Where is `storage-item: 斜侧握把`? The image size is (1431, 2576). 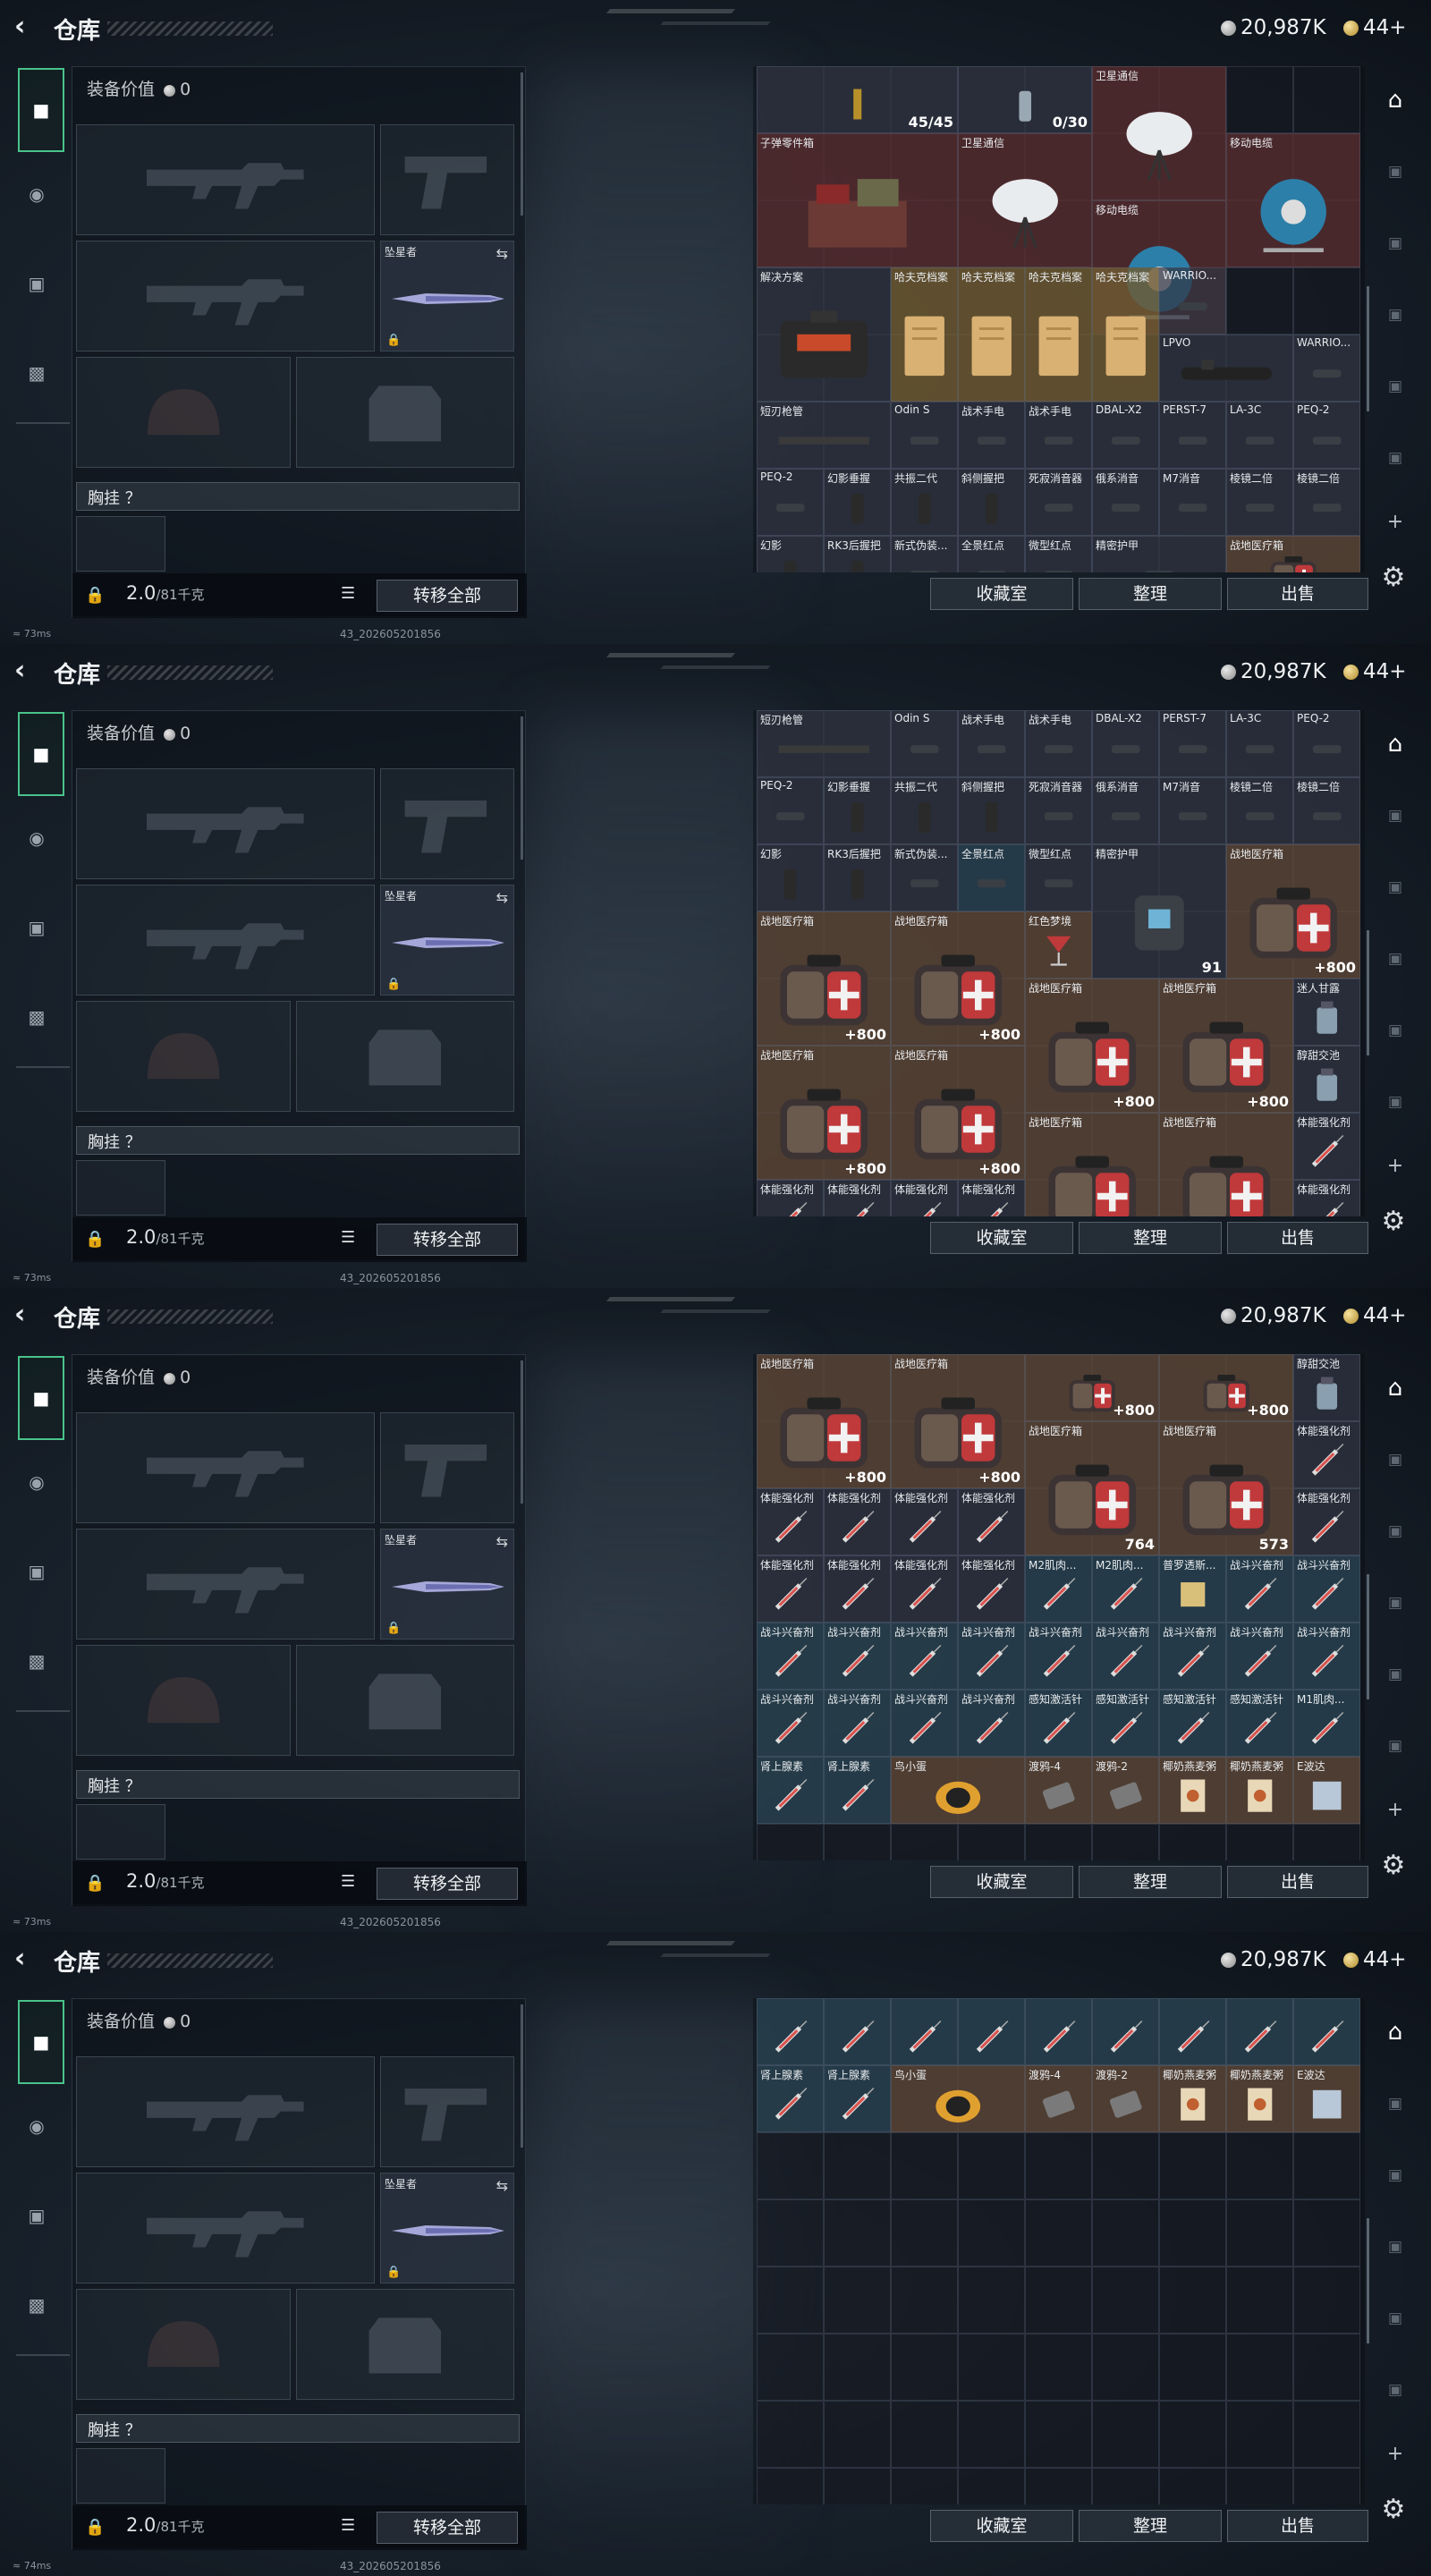
storage-item: 斜侧握把 is located at coordinates (992, 502).